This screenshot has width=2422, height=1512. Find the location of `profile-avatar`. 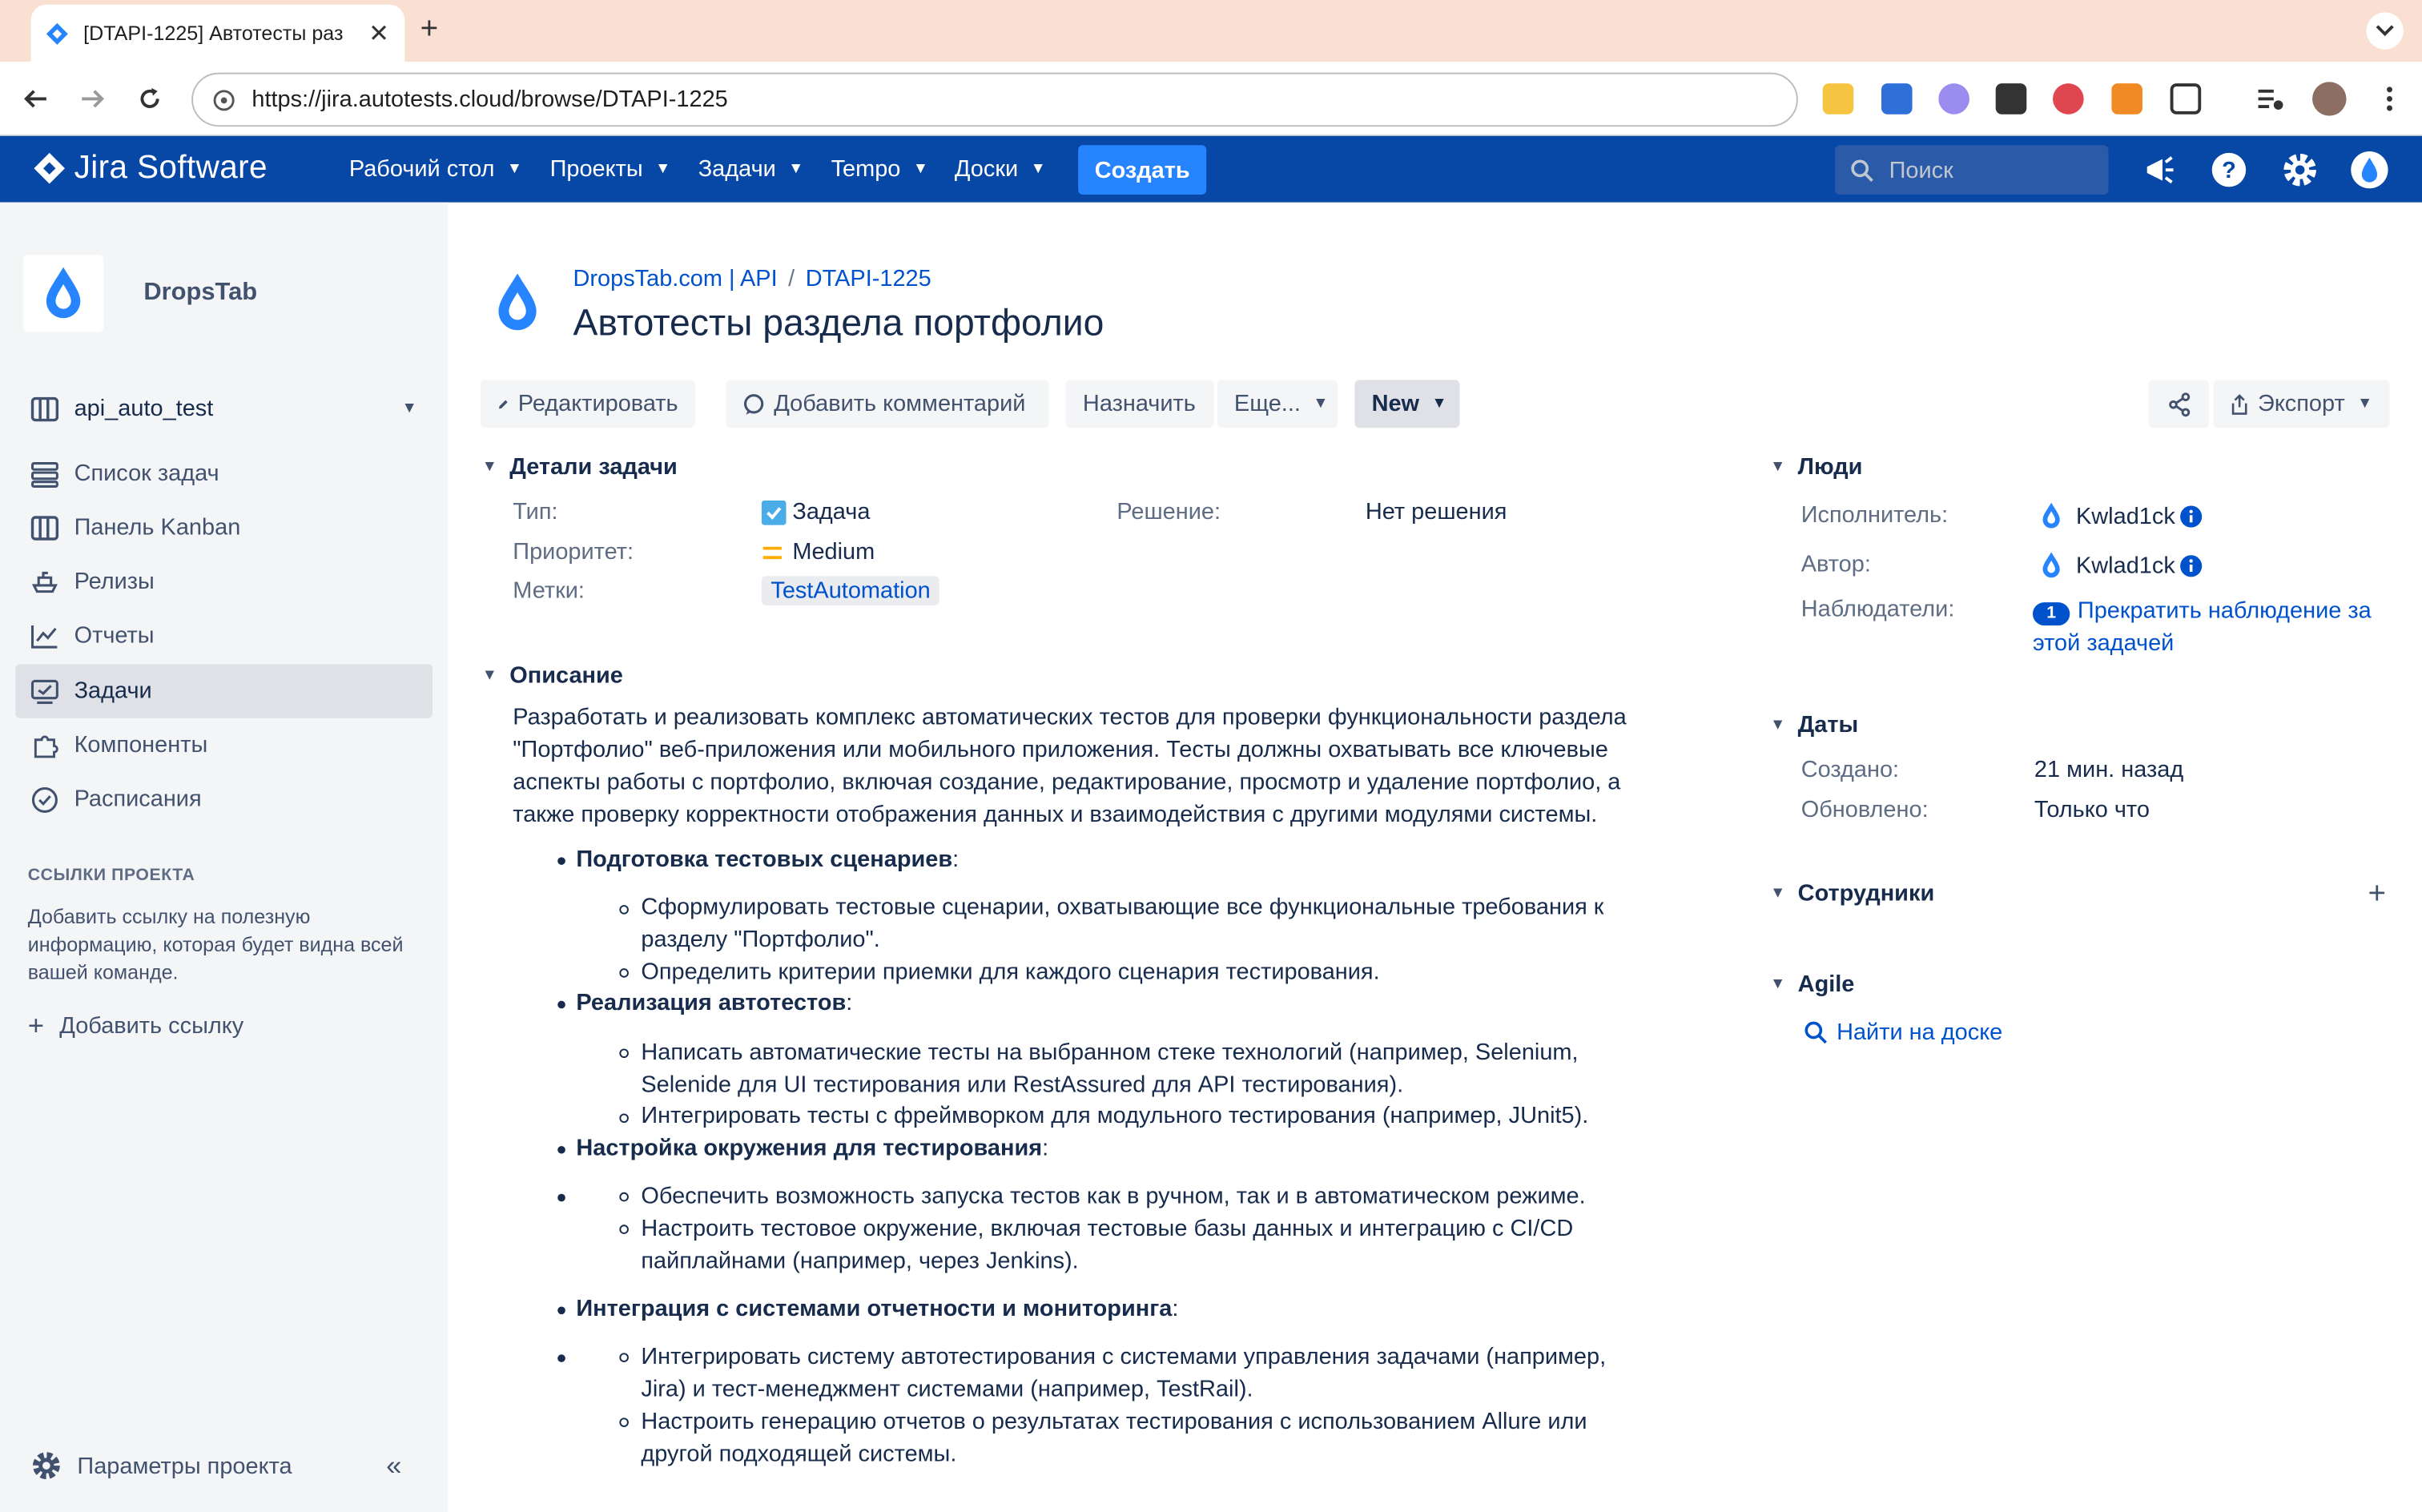

profile-avatar is located at coordinates (2329, 99).